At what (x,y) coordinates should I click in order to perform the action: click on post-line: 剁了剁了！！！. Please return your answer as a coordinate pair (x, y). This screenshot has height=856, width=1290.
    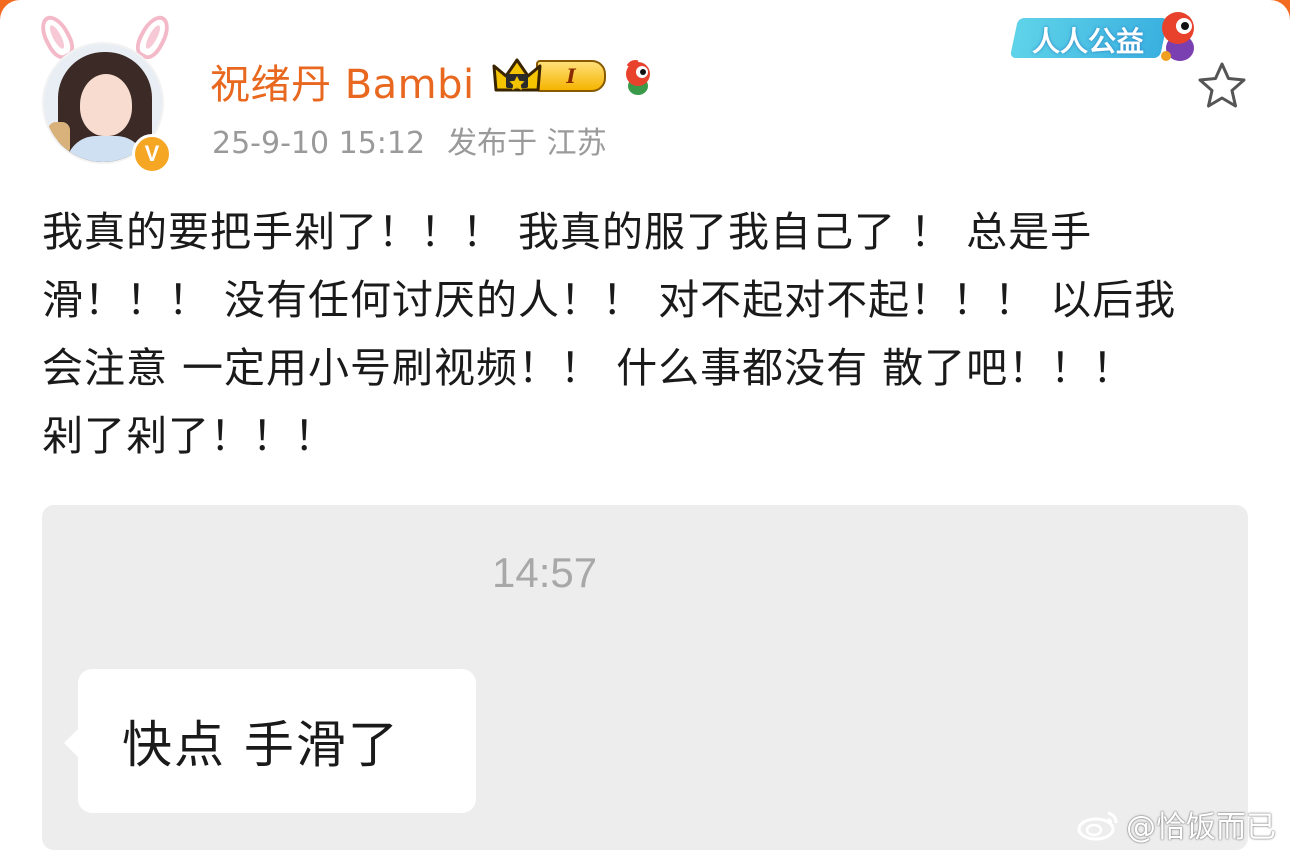
    Looking at the image, I should click on (189, 436).